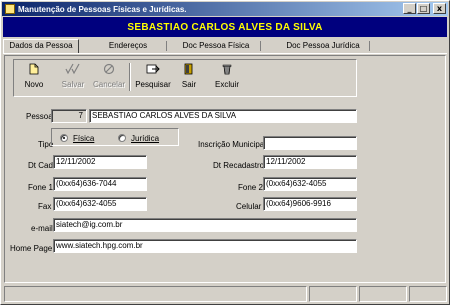 The height and width of the screenshot is (305, 450). Describe the element at coordinates (42, 228) in the screenshot. I see `email-label: e-mail` at that location.